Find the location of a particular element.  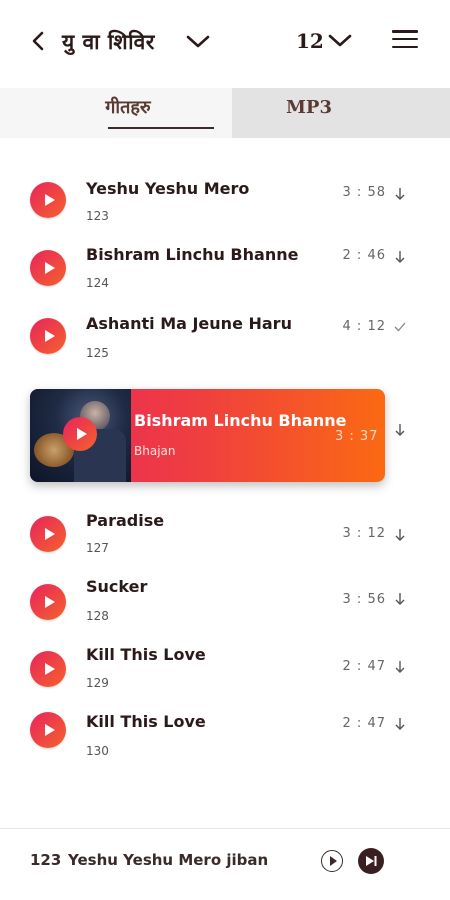

chevron-left-icon is located at coordinates (38, 41).